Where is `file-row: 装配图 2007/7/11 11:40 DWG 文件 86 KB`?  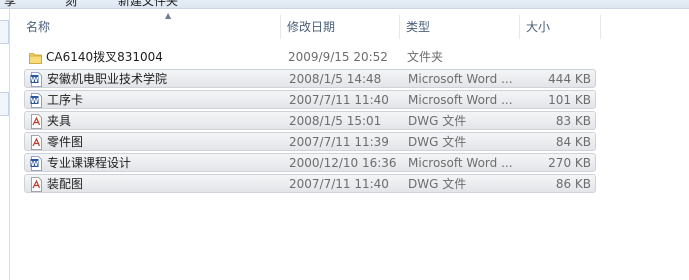 file-row: 装配图 2007/7/11 11:40 DWG 文件 86 KB is located at coordinates (310, 183).